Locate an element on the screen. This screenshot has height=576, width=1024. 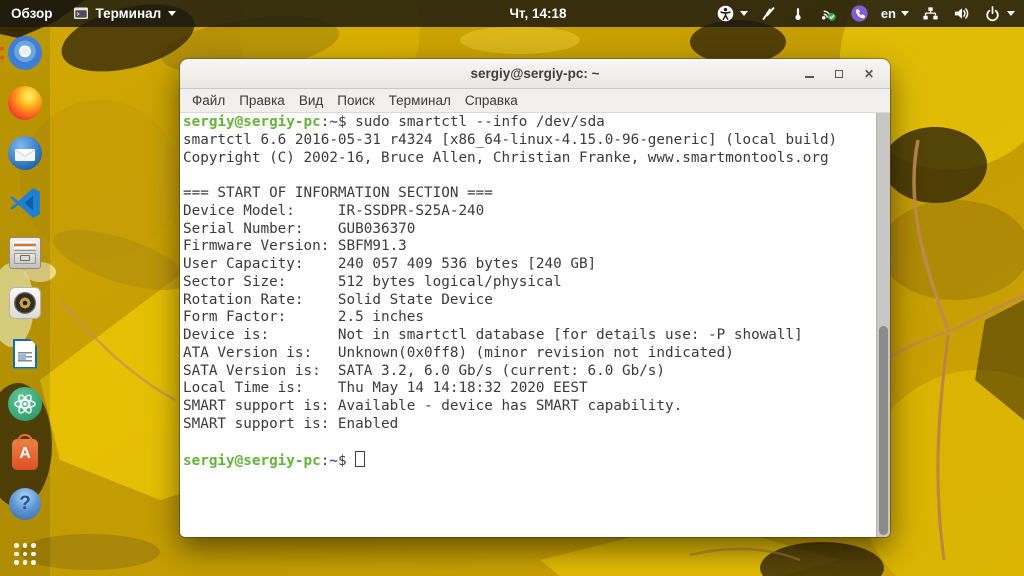
terminal-line: Rotation Rate: Solid State Device is located at coordinates (338, 299).